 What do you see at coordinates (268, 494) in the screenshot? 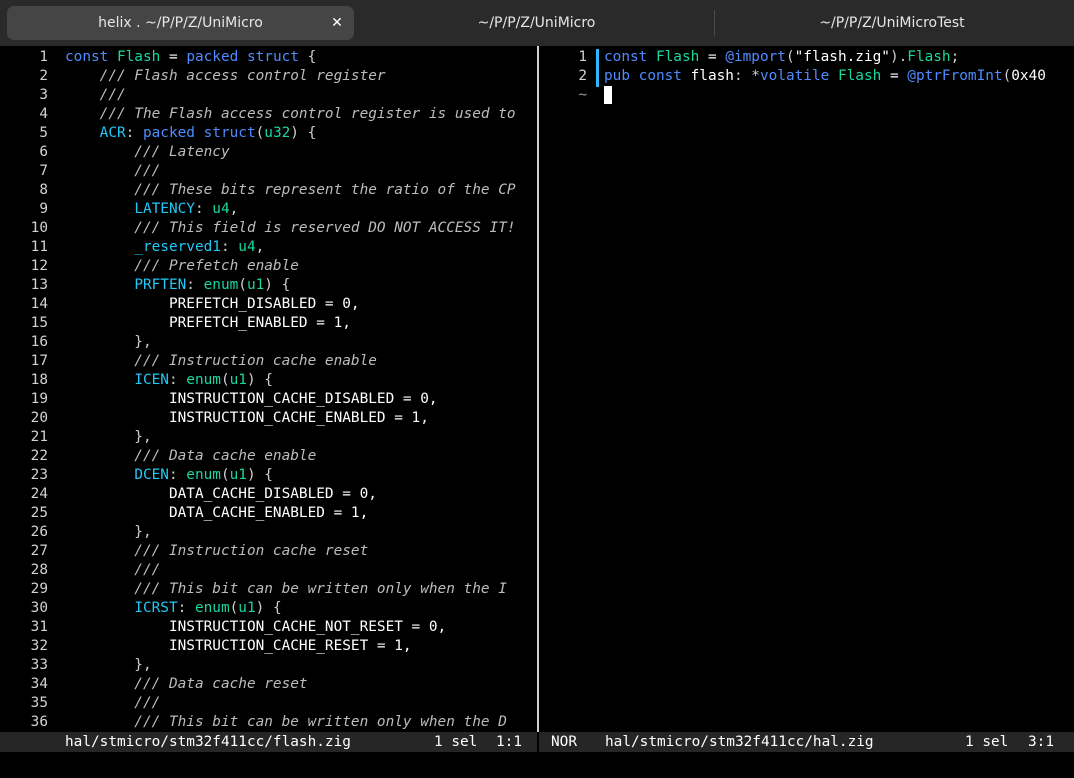
I see `code-line: 24 DATA_CACHE_DISABLED = 0,` at bounding box center [268, 494].